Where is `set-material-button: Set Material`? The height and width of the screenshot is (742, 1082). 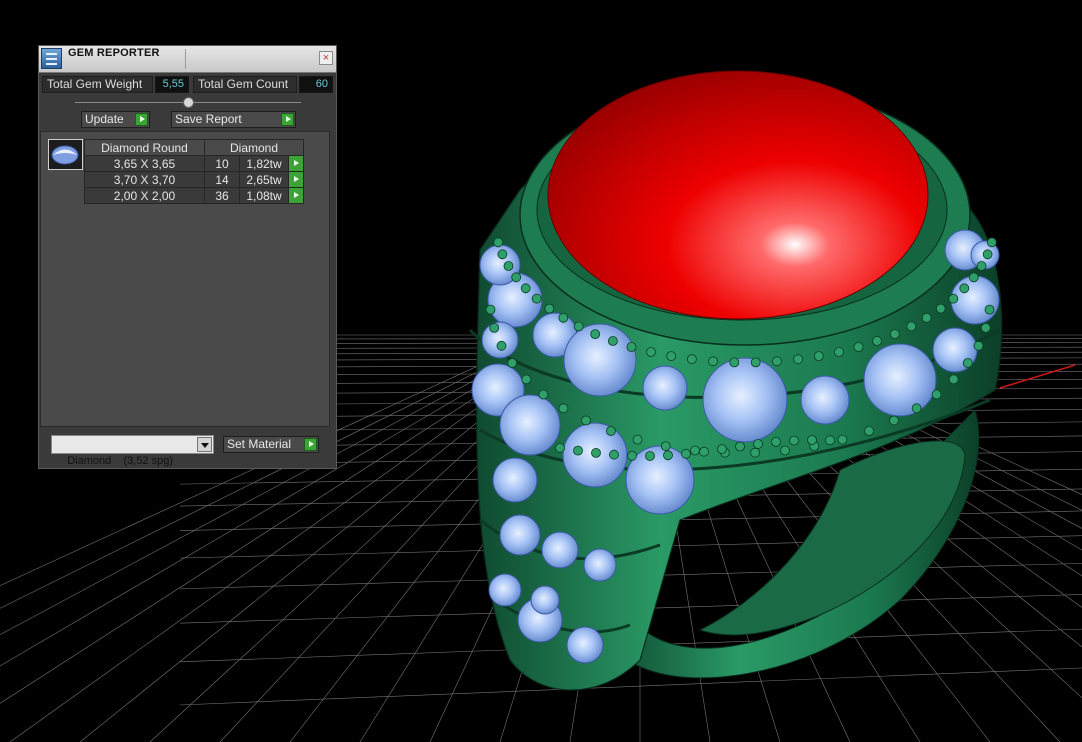
set-material-button: Set Material is located at coordinates (271, 444).